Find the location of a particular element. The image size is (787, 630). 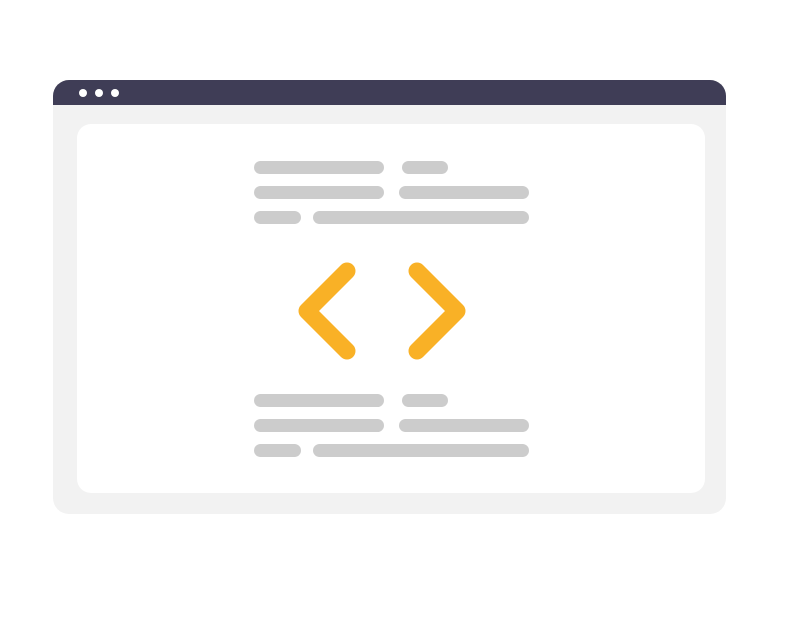

left-bracket-shape is located at coordinates (327, 311).